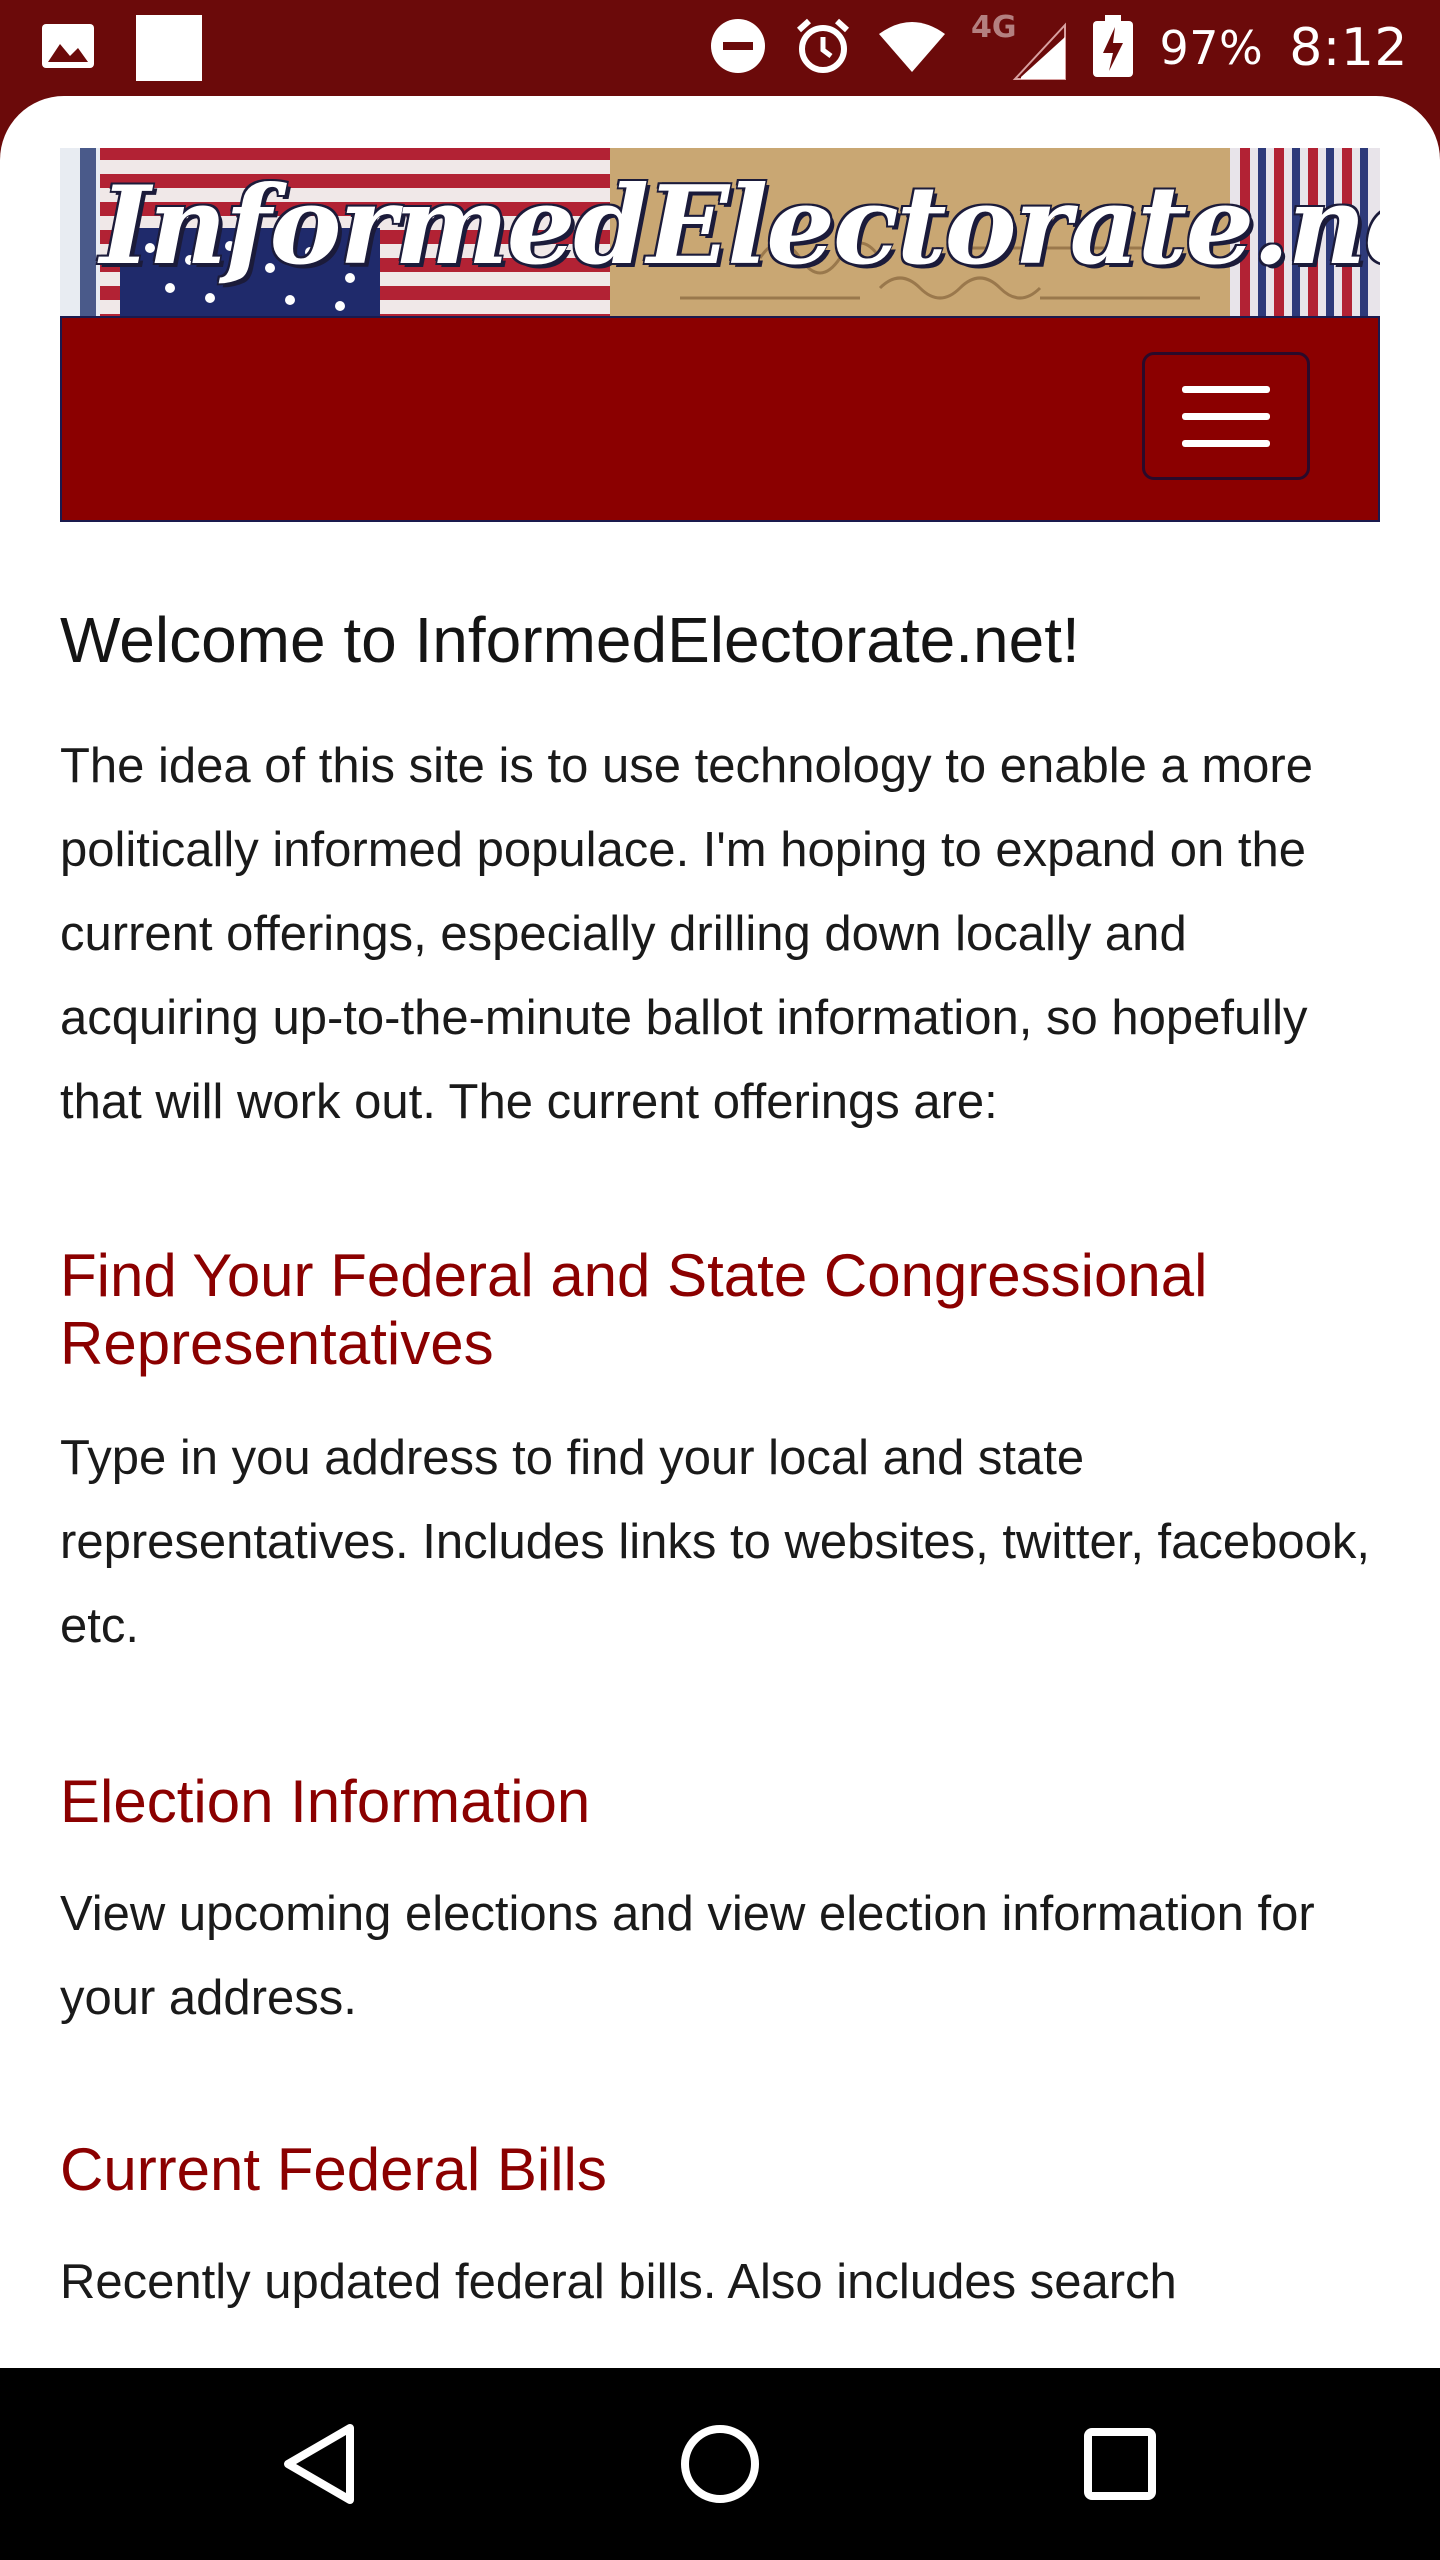 The width and height of the screenshot is (1440, 2560). I want to click on back-button, so click(320, 2464).